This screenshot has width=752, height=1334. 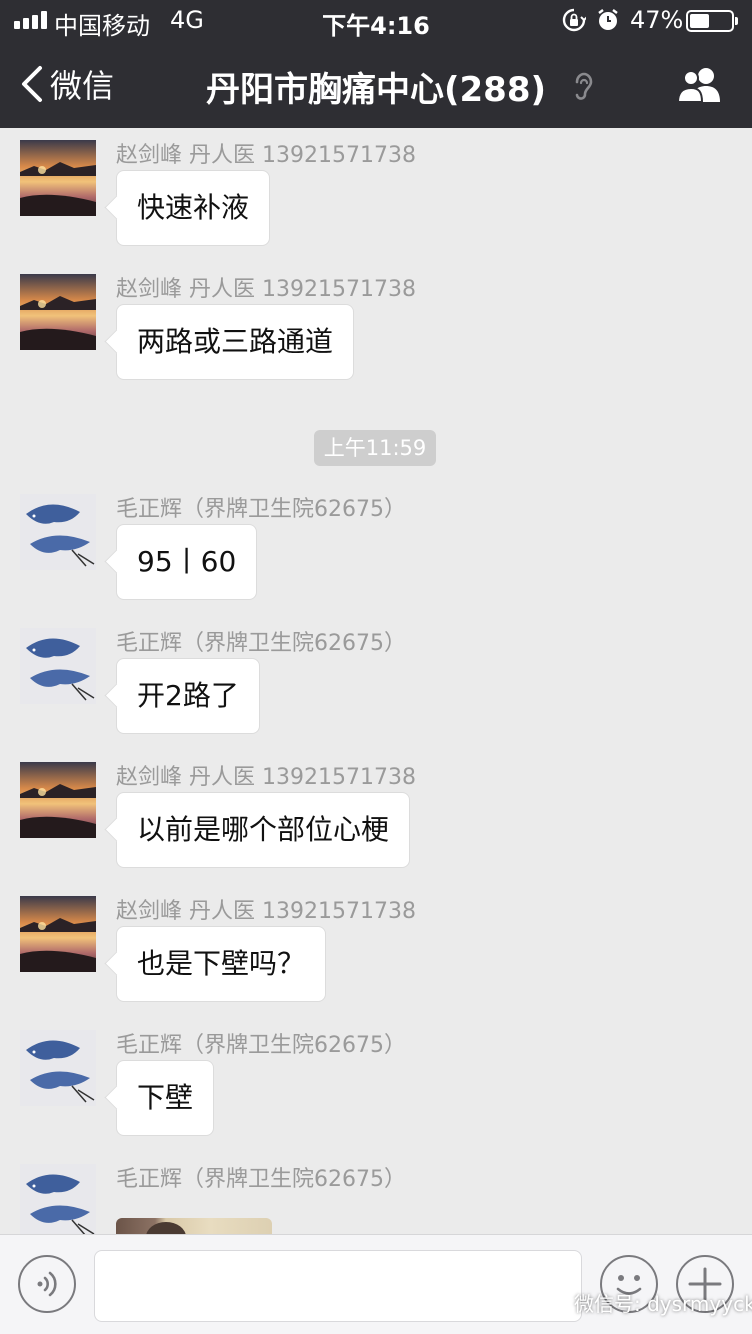 What do you see at coordinates (608, 19) in the screenshot?
I see `alarm-icon` at bounding box center [608, 19].